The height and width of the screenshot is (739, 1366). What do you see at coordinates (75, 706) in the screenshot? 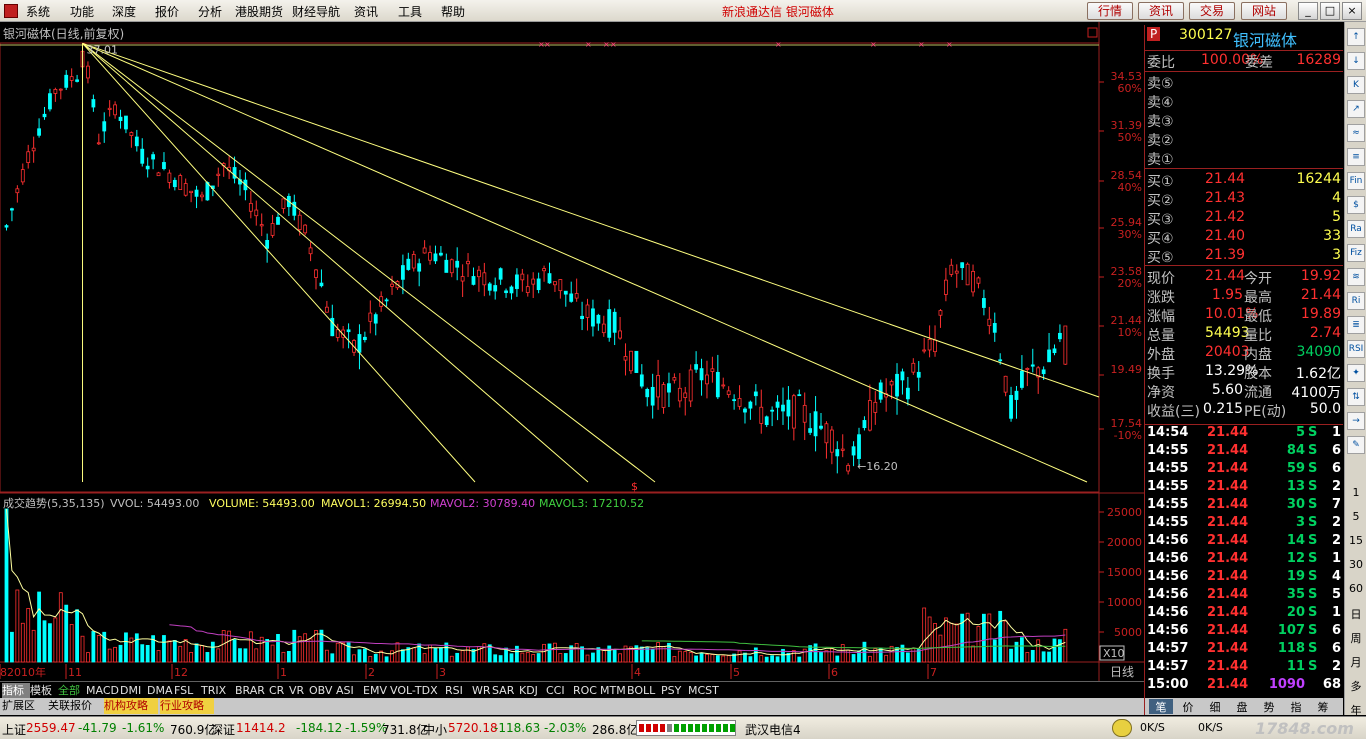
I see `extension-tab: 关联报价` at bounding box center [75, 706].